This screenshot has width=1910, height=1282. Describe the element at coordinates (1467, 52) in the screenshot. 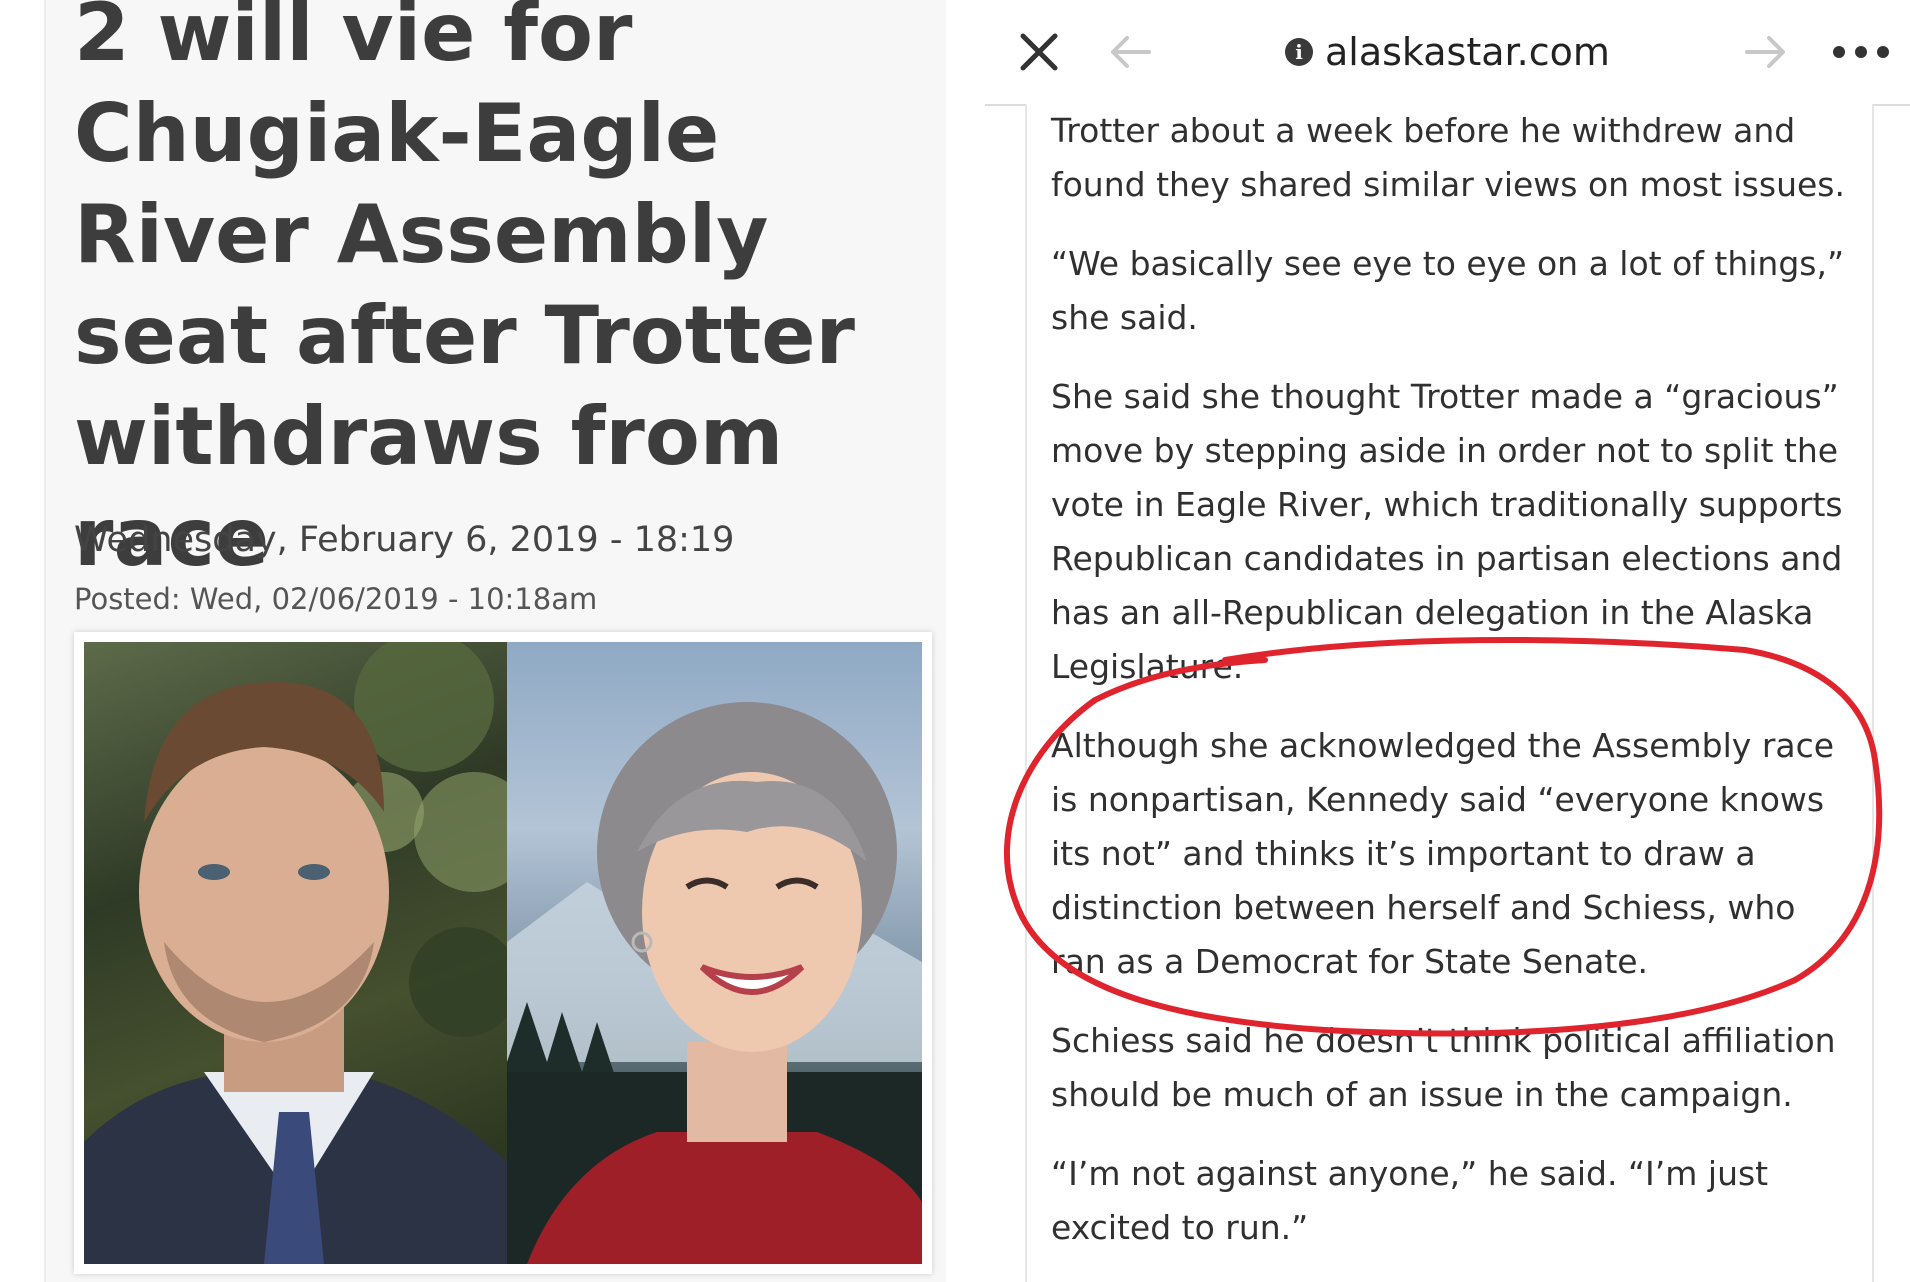

I see `url-text: alaskastar.com` at that location.